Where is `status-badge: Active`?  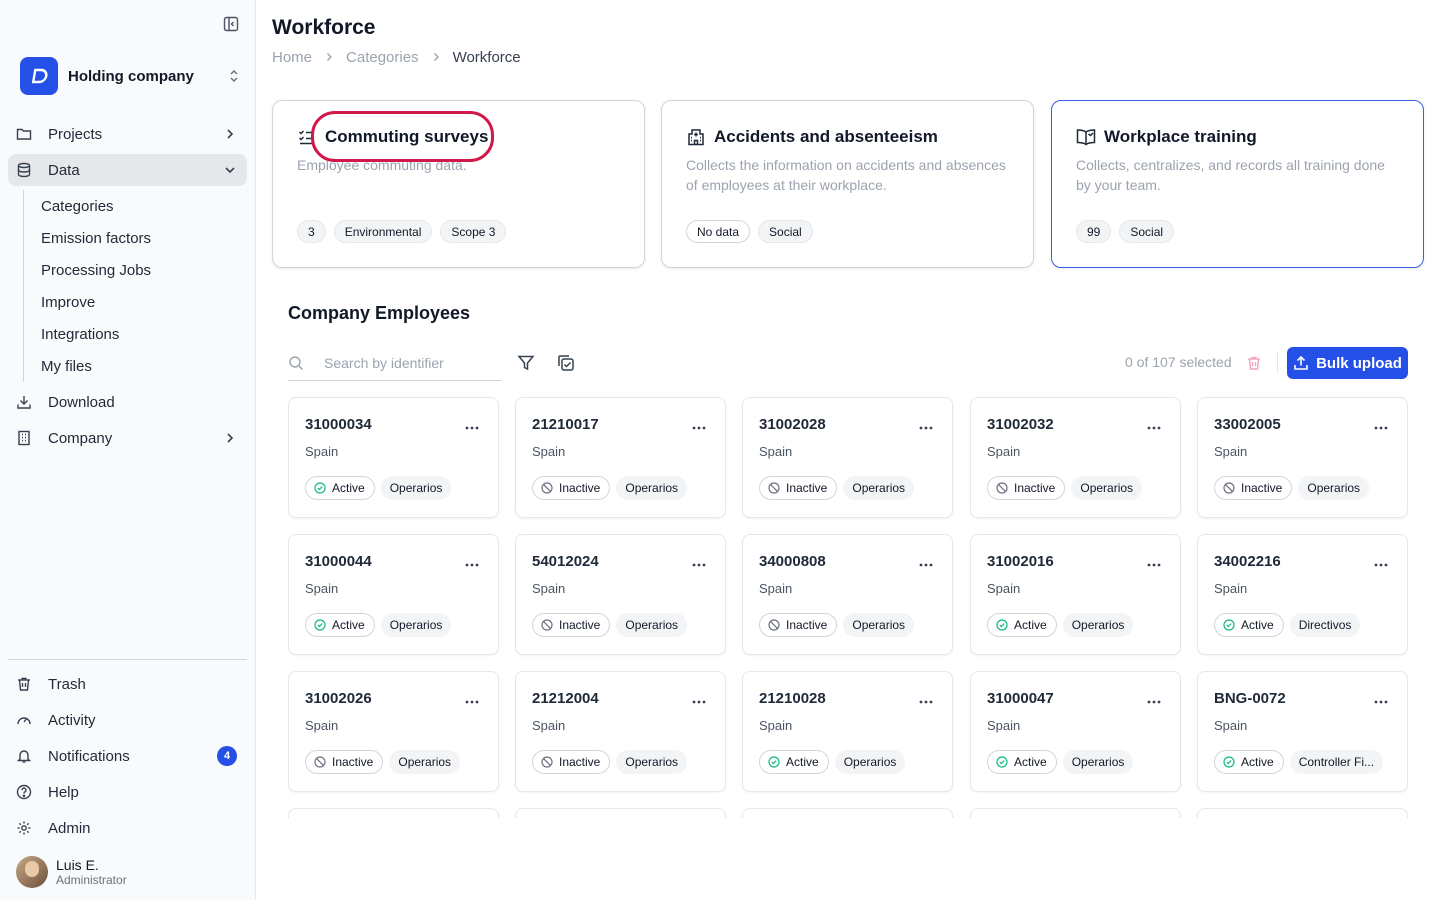 status-badge: Active is located at coordinates (1249, 762).